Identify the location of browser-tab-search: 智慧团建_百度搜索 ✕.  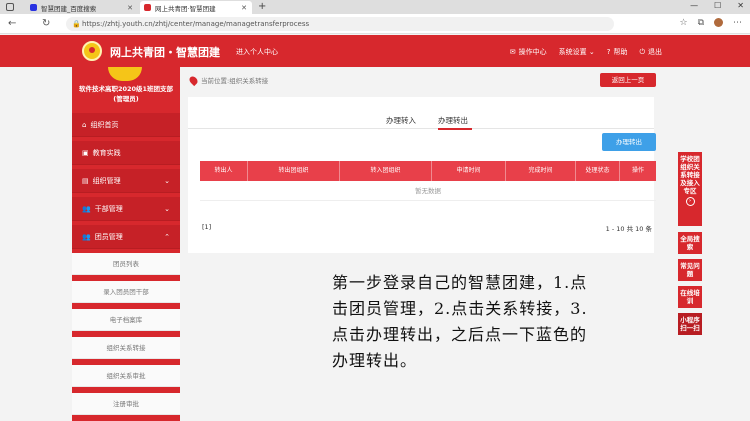
(82, 7).